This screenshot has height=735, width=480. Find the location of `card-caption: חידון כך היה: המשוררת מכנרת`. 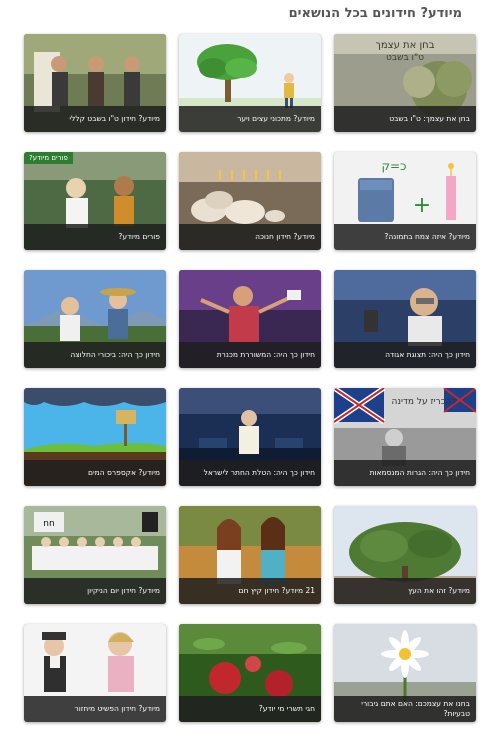

card-caption: חידון כך היה: המשוררת מכנרת is located at coordinates (250, 355).